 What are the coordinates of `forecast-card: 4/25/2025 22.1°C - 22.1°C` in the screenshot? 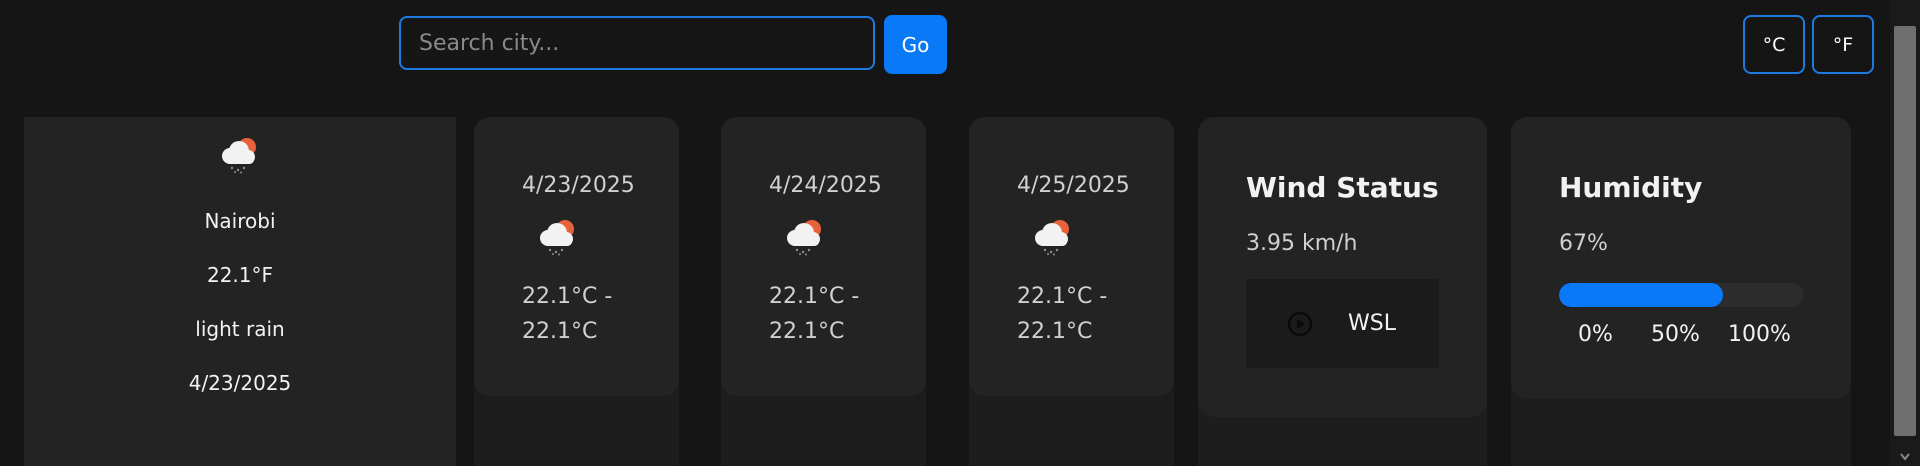 It's located at (1071, 256).